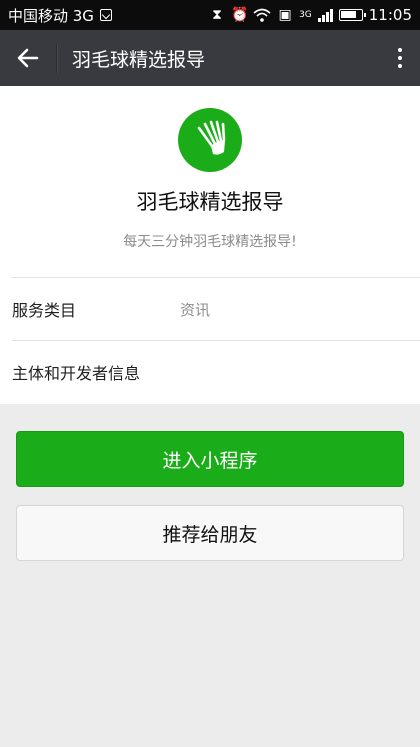  Describe the element at coordinates (210, 140) in the screenshot. I see `shuttlecock-logo-icon` at that location.